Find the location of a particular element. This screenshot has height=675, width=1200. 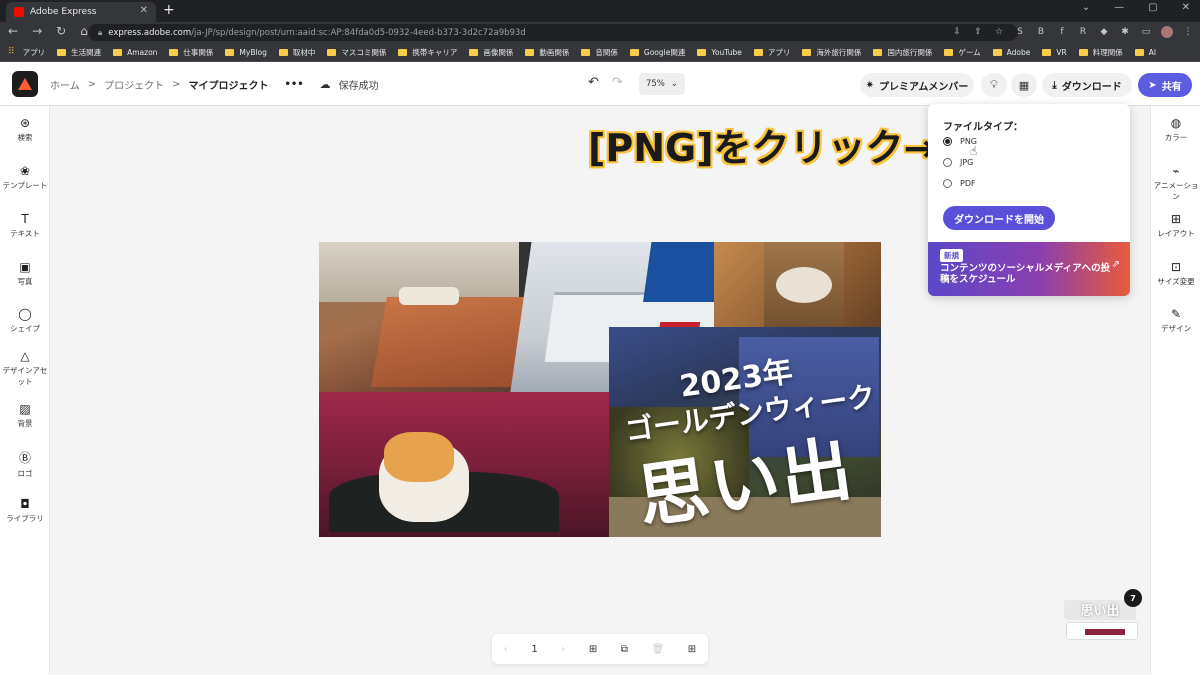

rail-item-animation: ⌁ アニメーション is located at coordinates (1175, 183).